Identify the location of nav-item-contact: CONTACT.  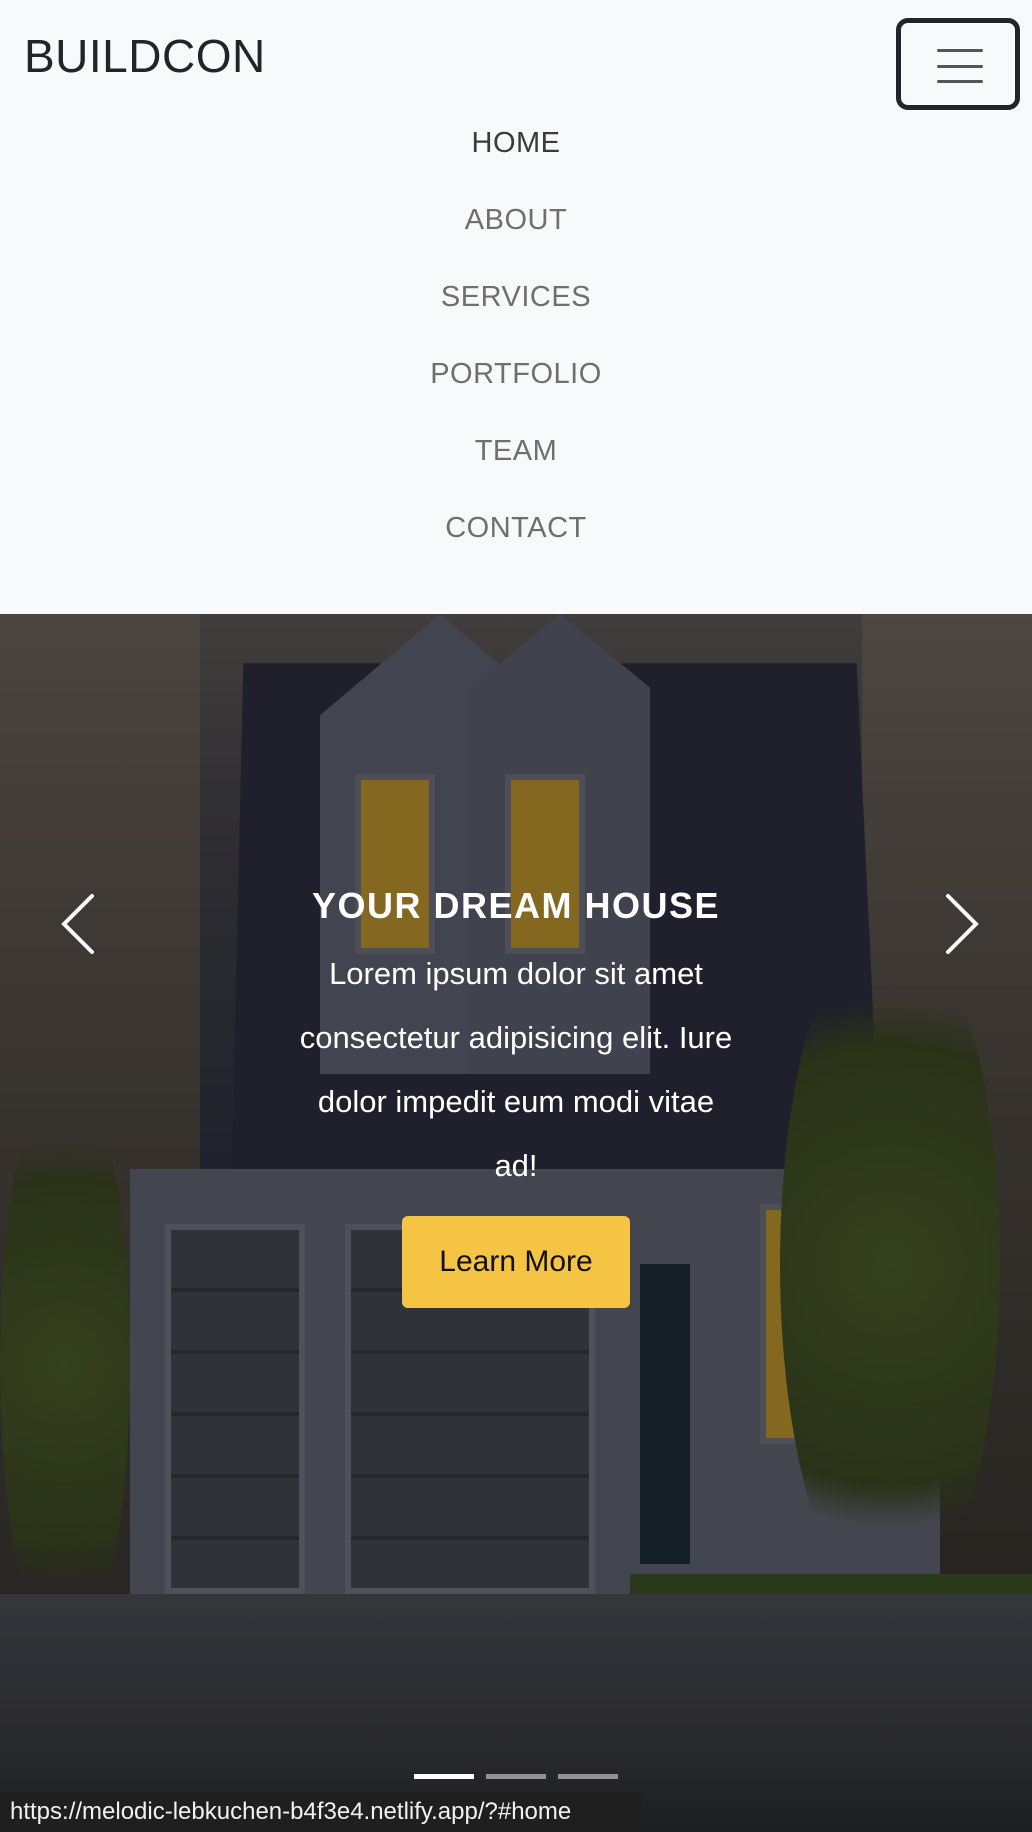
(516, 528).